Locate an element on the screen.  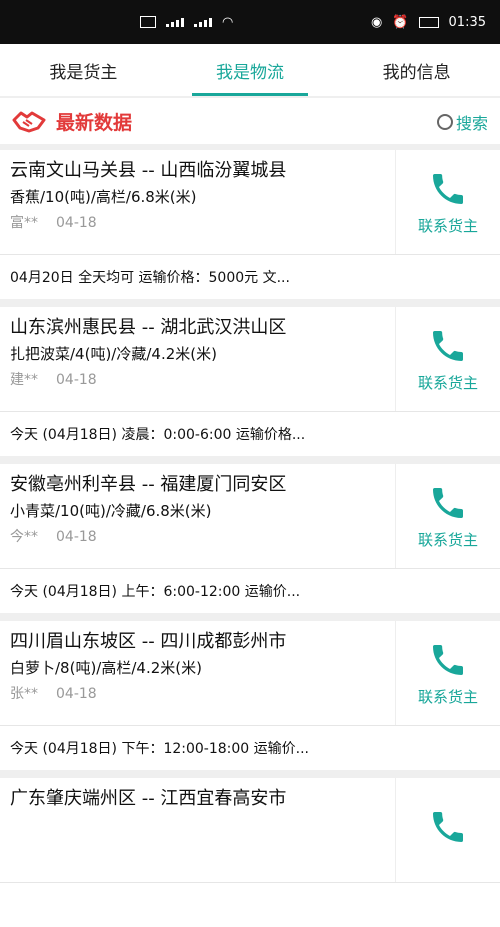
card-info: 广东肇庆端州区 -- 江西宜春高安市 is located at coordinates (197, 830).